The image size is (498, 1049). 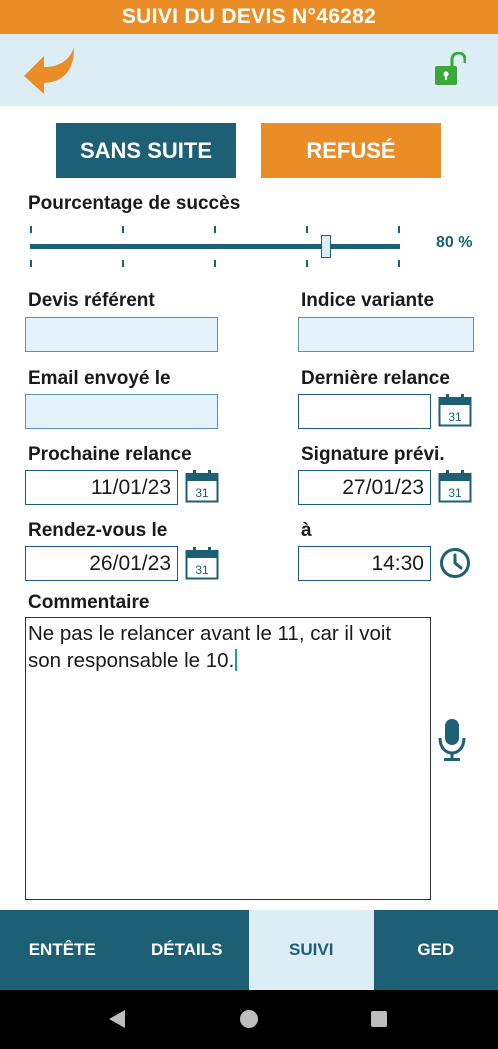 I want to click on derniere-relance-field, so click(x=364, y=411).